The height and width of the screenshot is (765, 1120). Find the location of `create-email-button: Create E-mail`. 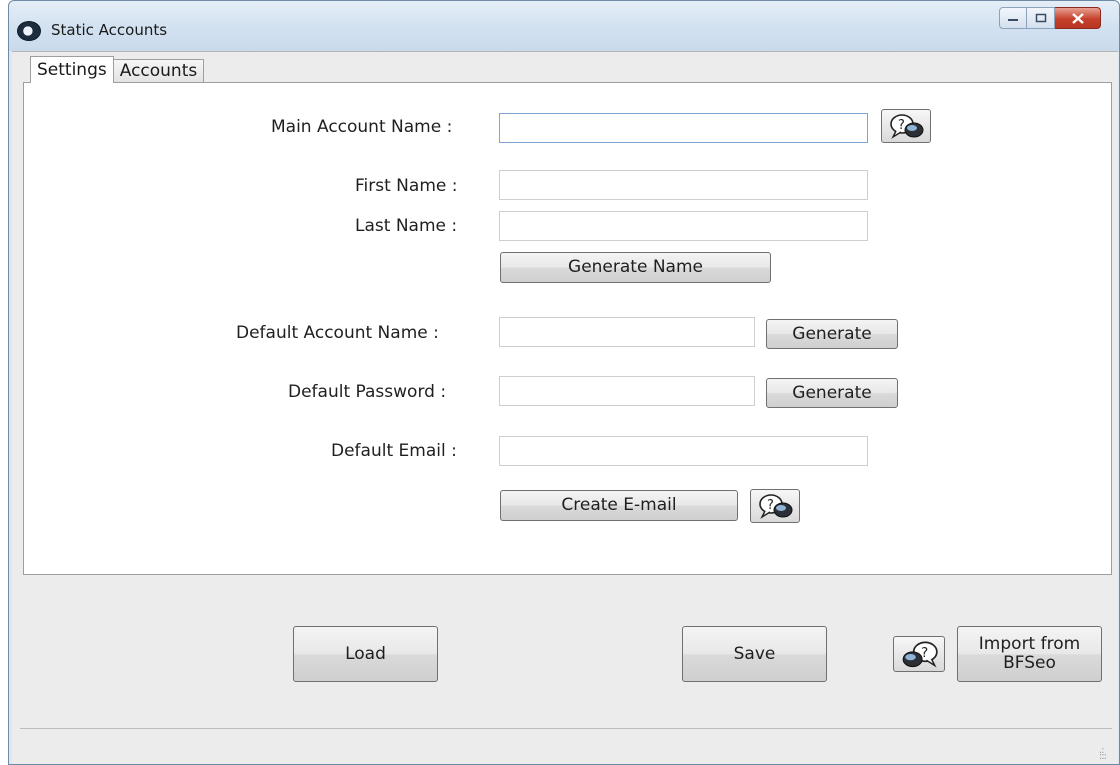

create-email-button: Create E-mail is located at coordinates (619, 505).